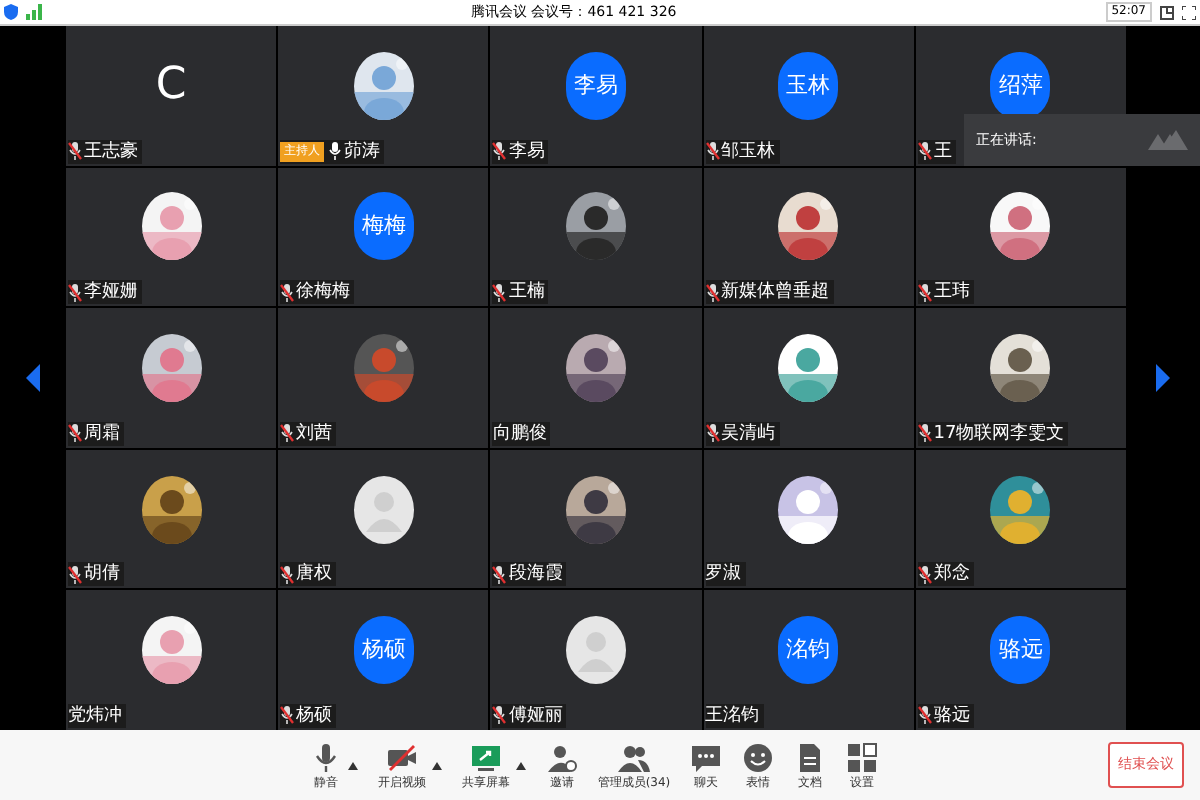 This screenshot has width=1200, height=800. What do you see at coordinates (323, 292) in the screenshot?
I see `participant-name: 徐梅梅` at bounding box center [323, 292].